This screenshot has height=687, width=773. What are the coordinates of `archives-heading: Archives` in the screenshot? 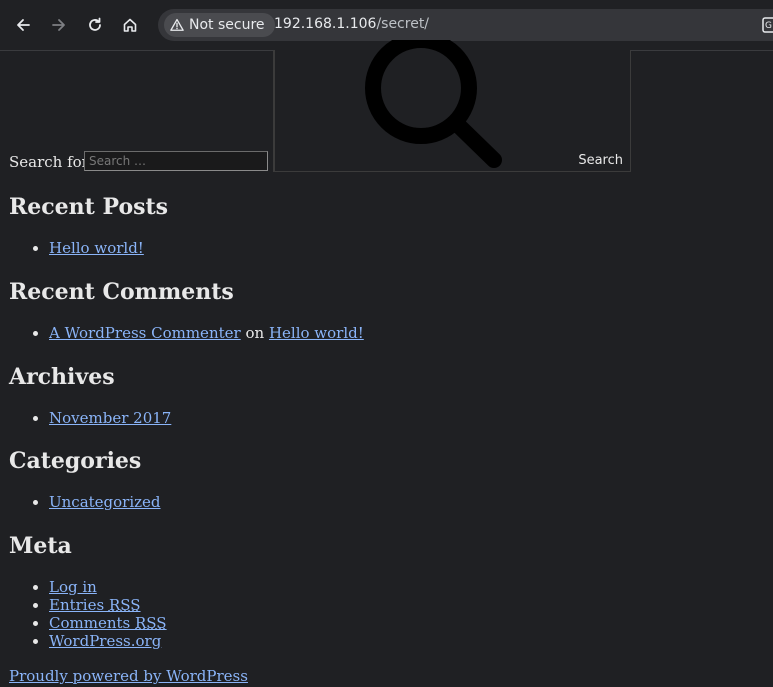 It's located at (62, 377).